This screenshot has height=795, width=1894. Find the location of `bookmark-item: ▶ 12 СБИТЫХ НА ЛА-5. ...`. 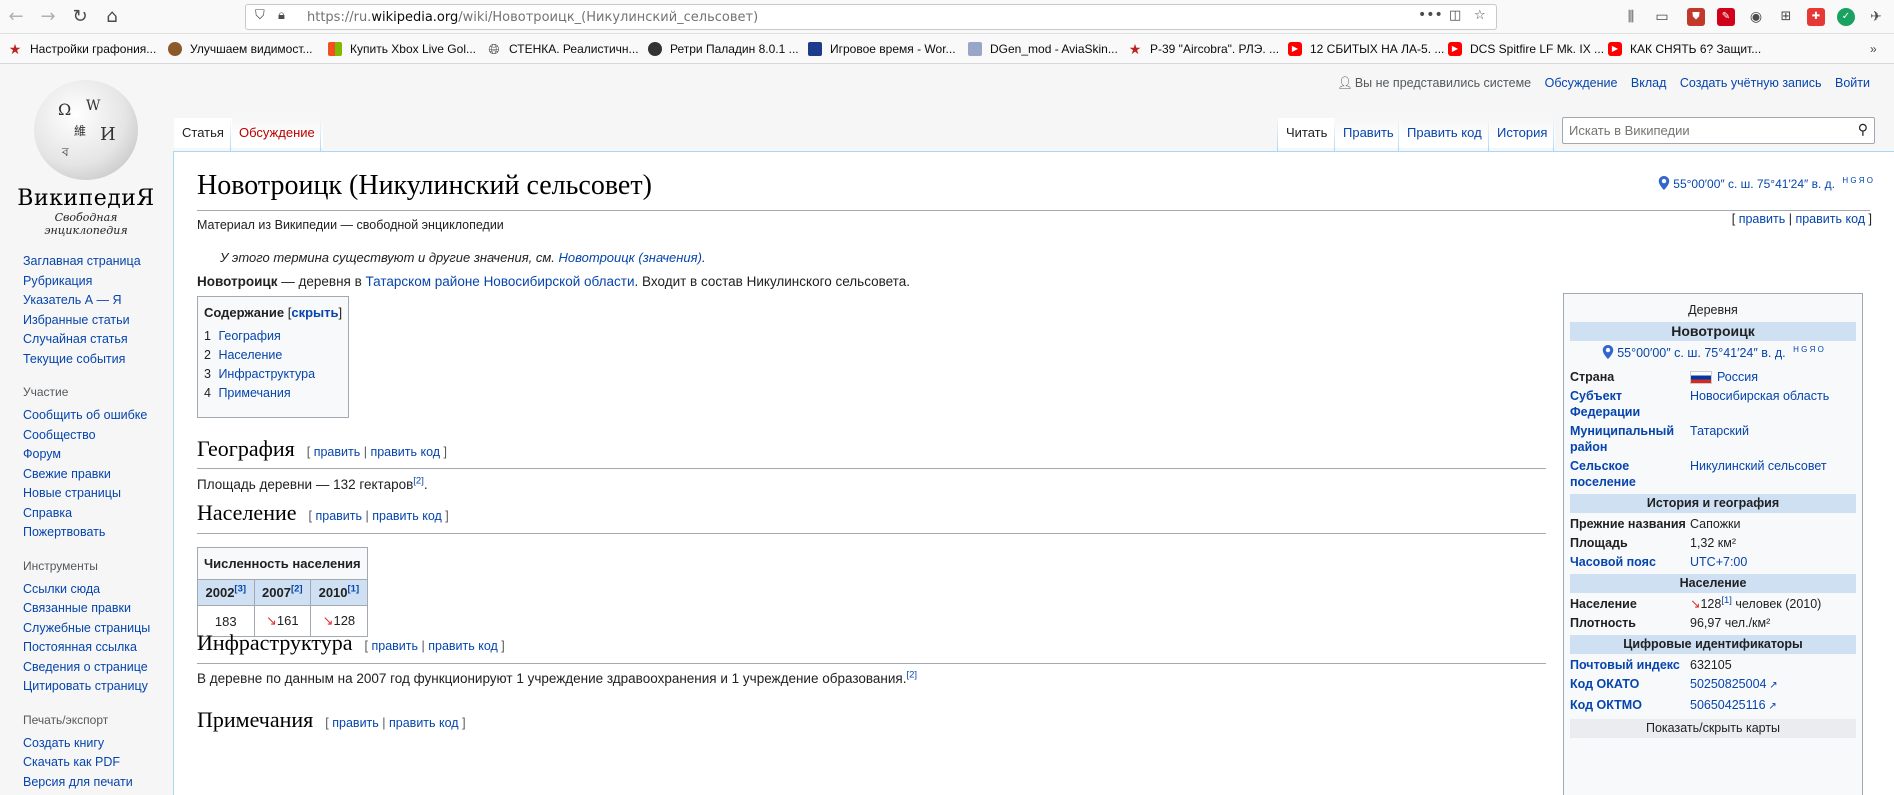

bookmark-item: ▶ 12 СБИТЫХ НА ЛА-5. ... is located at coordinates (1366, 49).